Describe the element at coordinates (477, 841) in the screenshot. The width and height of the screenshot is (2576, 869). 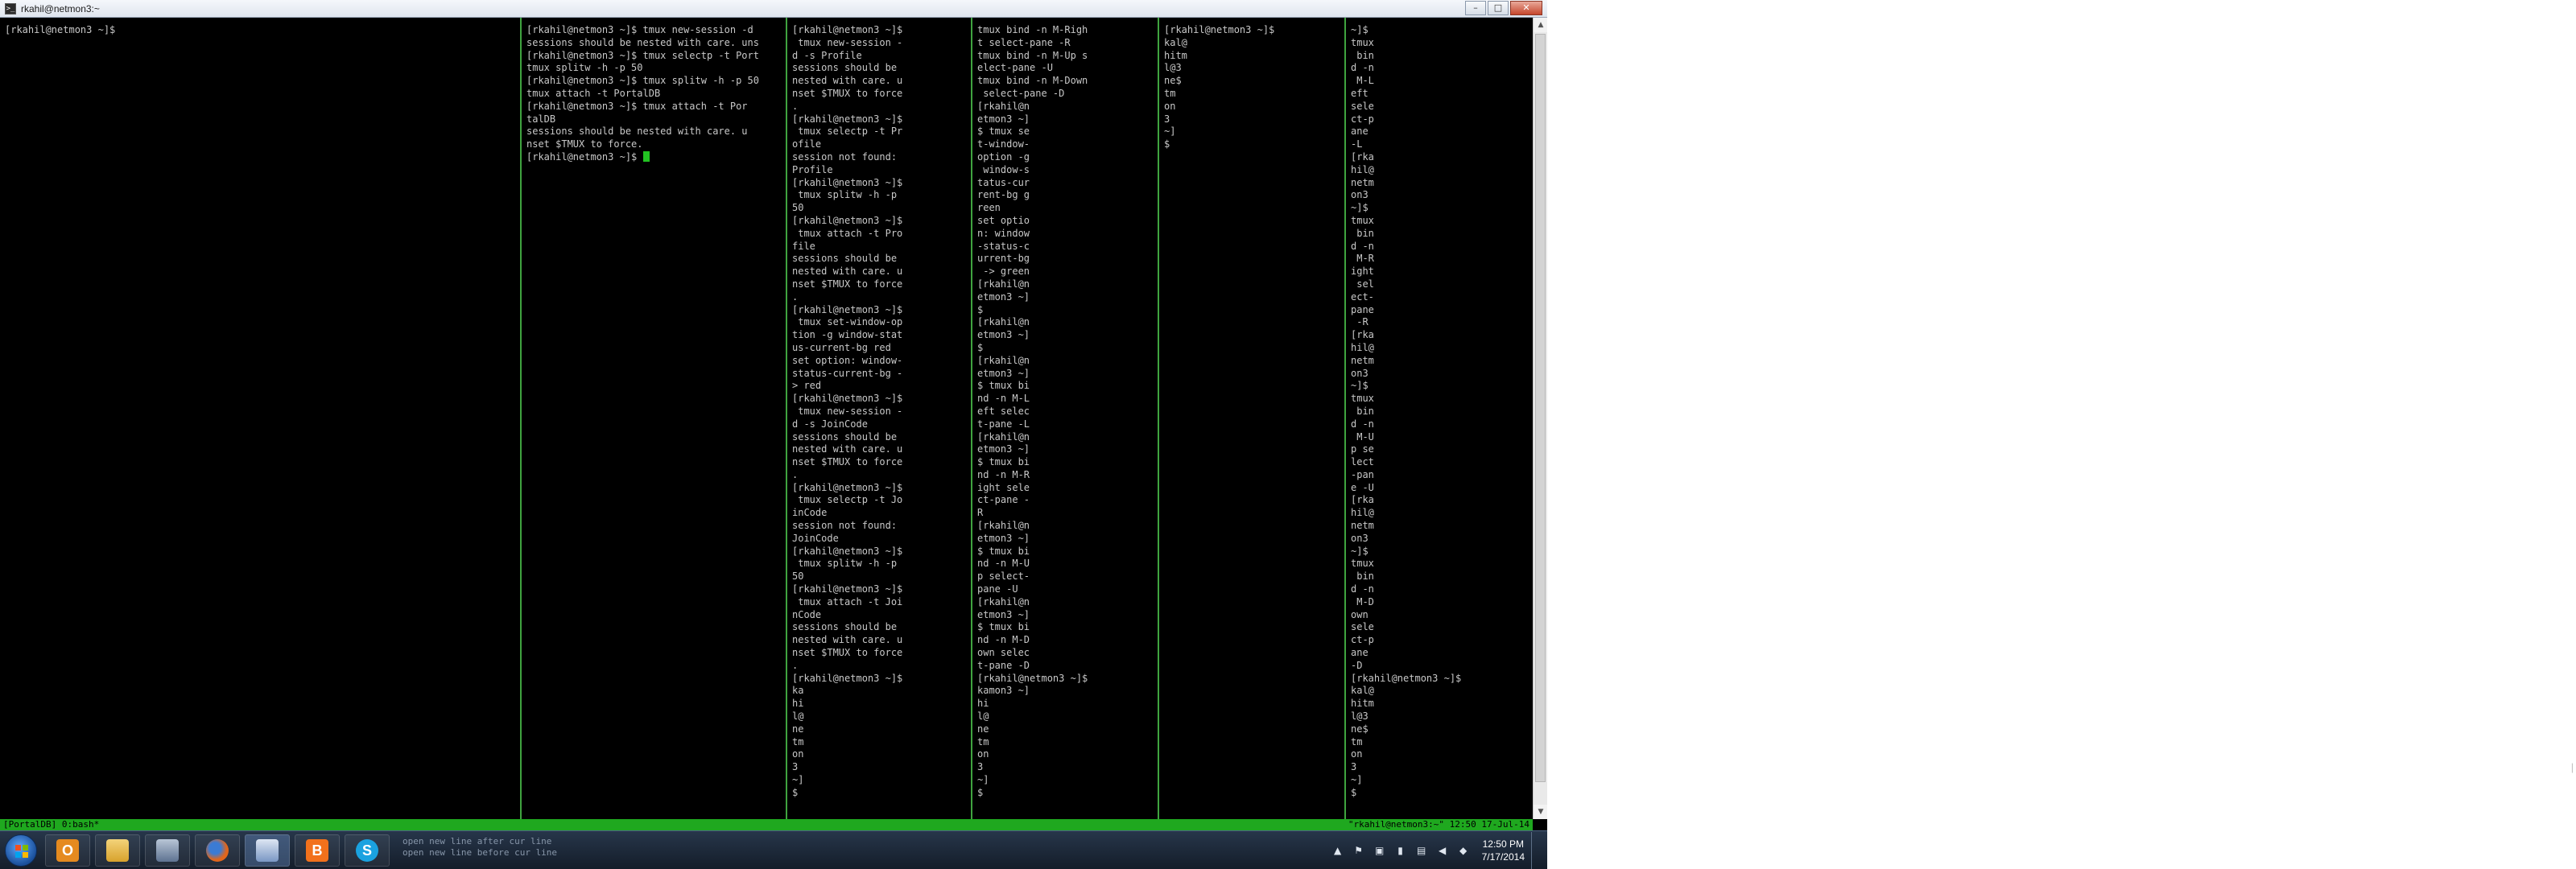
I see `ghost-line-1: open new line after cur line` at that location.